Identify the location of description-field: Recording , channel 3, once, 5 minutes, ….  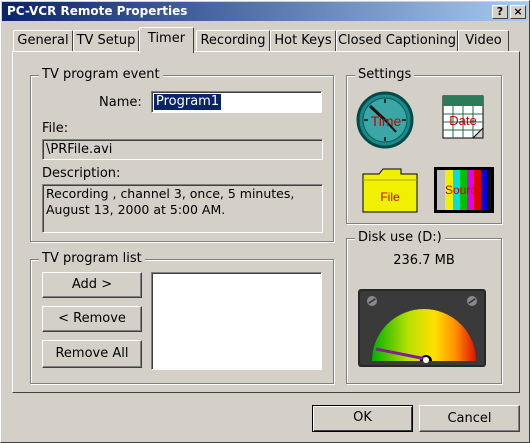
(182, 208).